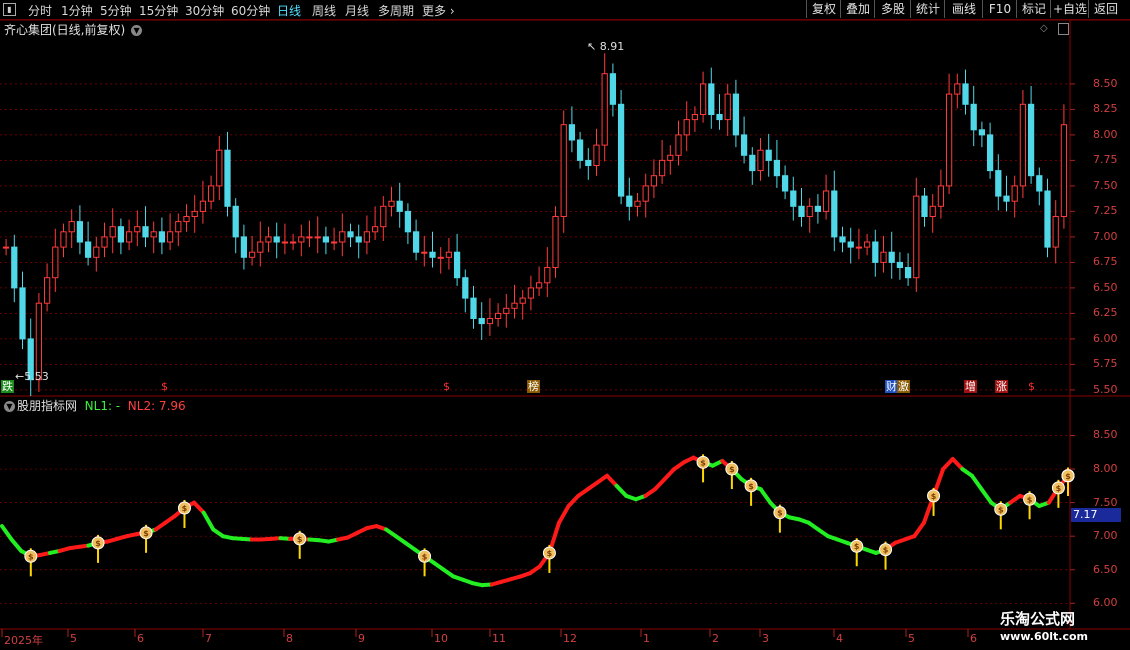  I want to click on event-tag: 榜, so click(533, 386).